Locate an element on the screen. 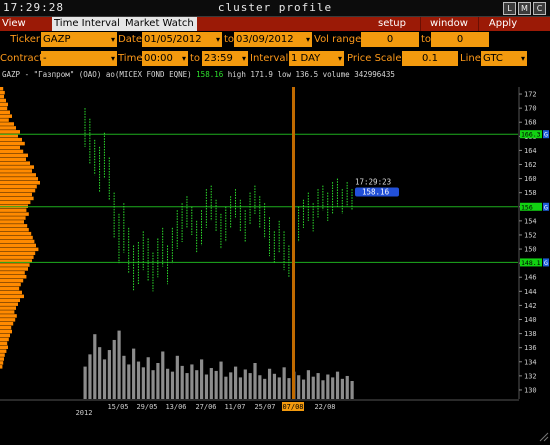 This screenshot has width=550, height=445. y-tick-label: 172 is located at coordinates (530, 95).